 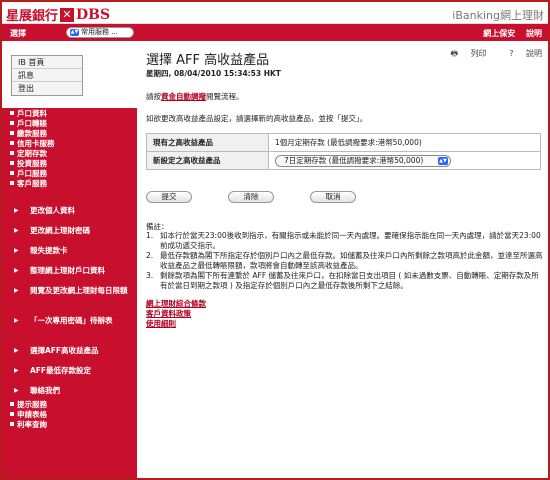 I want to click on cancel-button: 取消, so click(x=333, y=197).